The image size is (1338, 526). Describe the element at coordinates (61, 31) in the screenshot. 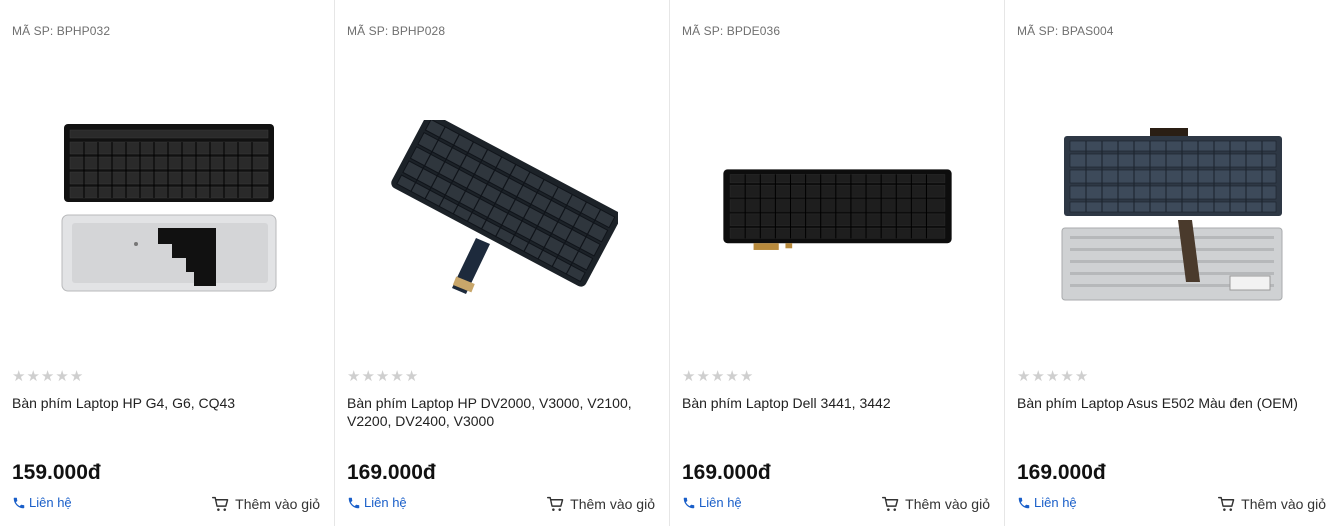

I see `product-sku: MÃ SP: BPHP032` at that location.